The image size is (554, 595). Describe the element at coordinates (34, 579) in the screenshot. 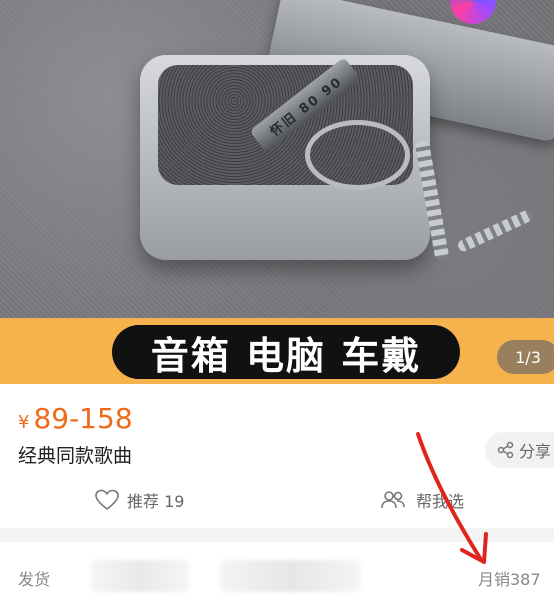

I see `shipping-label: 发货` at that location.